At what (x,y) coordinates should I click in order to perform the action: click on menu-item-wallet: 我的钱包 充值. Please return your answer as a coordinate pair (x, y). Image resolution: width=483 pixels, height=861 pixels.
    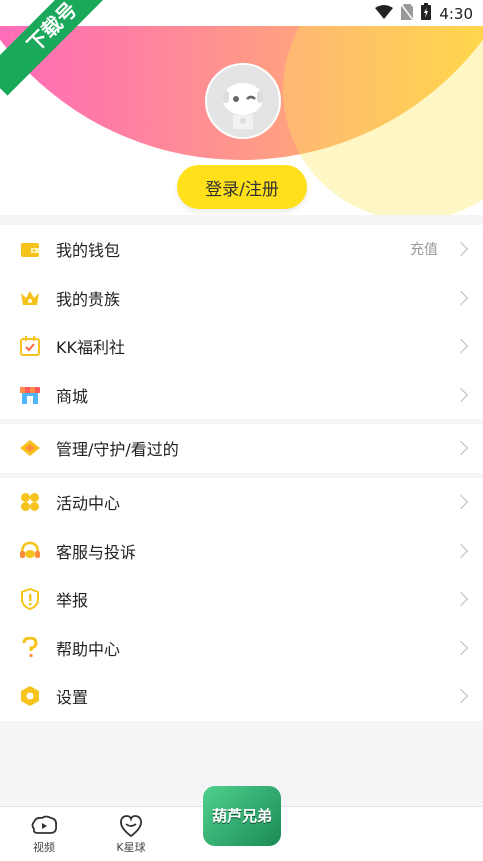
    Looking at the image, I should click on (241, 249).